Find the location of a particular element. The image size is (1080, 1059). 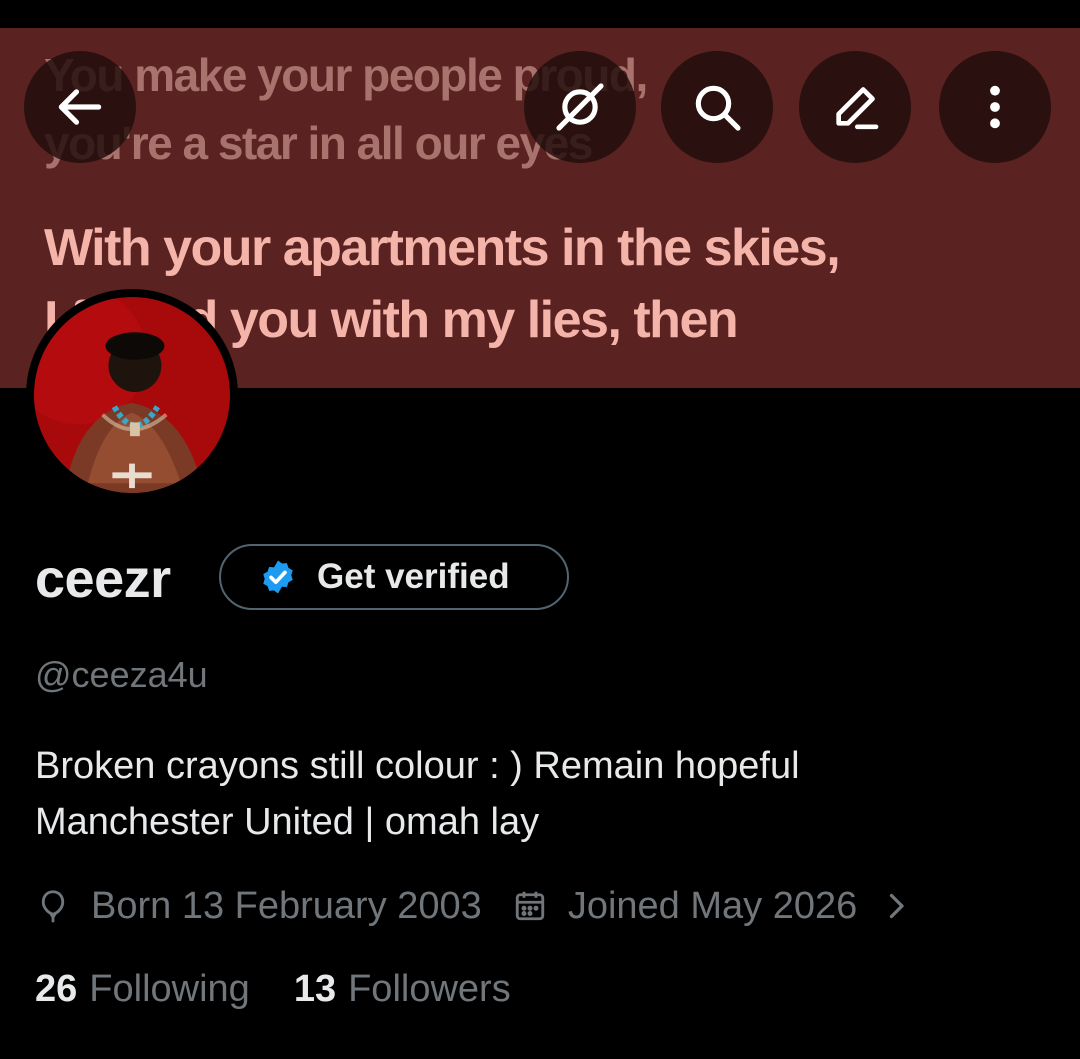

joined-item: Joined May 2026 is located at coordinates (684, 906).